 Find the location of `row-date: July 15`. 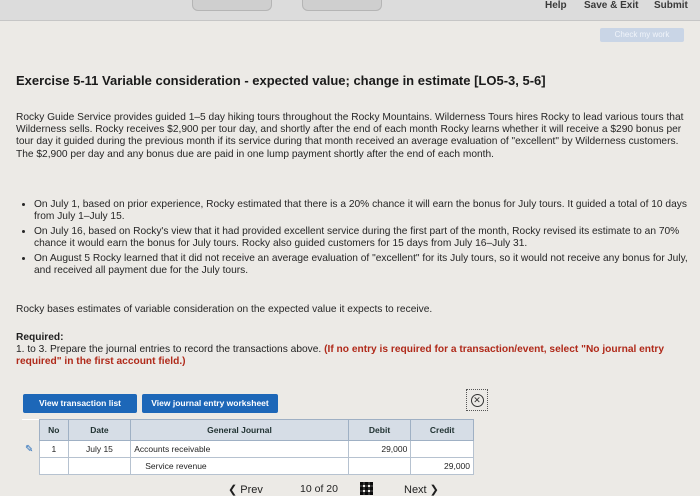

row-date: July 15 is located at coordinates (99, 449).